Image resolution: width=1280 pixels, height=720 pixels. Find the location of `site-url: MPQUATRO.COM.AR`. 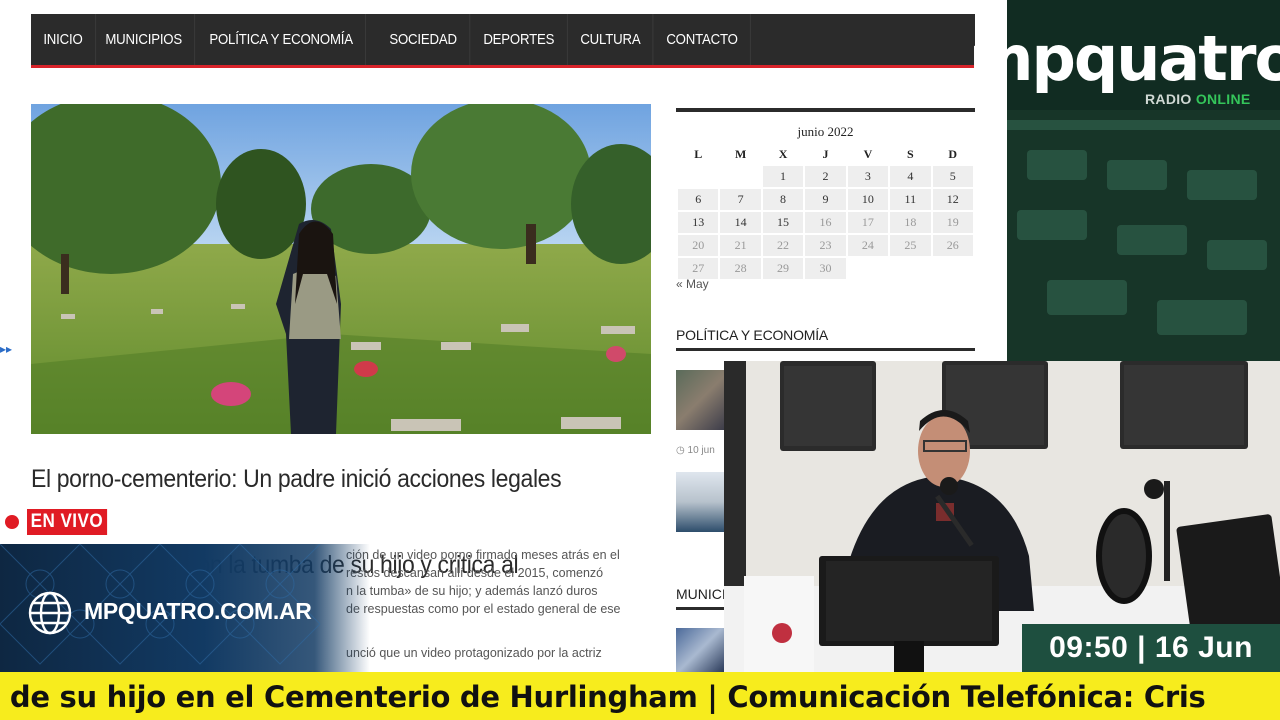

site-url: MPQUATRO.COM.AR is located at coordinates (198, 611).